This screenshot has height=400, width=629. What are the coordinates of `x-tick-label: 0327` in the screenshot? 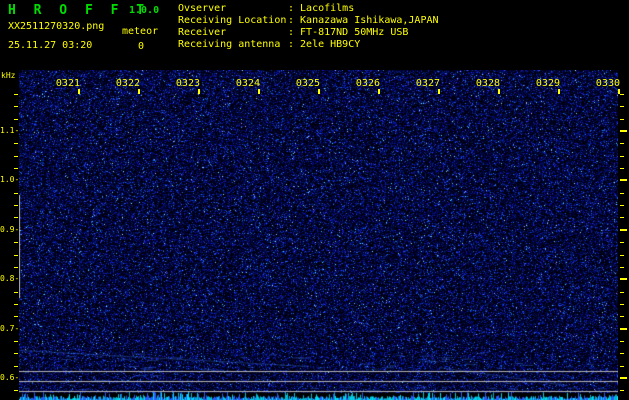 It's located at (427, 83).